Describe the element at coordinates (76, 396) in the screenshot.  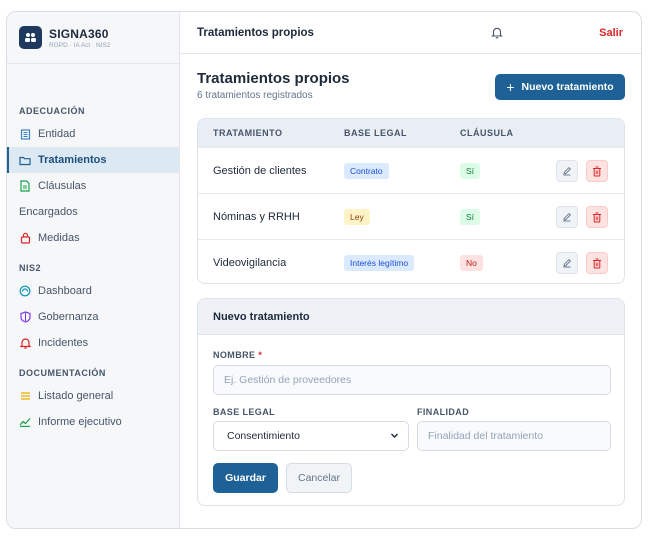
I see `sidebar-item-label: Listado general` at that location.